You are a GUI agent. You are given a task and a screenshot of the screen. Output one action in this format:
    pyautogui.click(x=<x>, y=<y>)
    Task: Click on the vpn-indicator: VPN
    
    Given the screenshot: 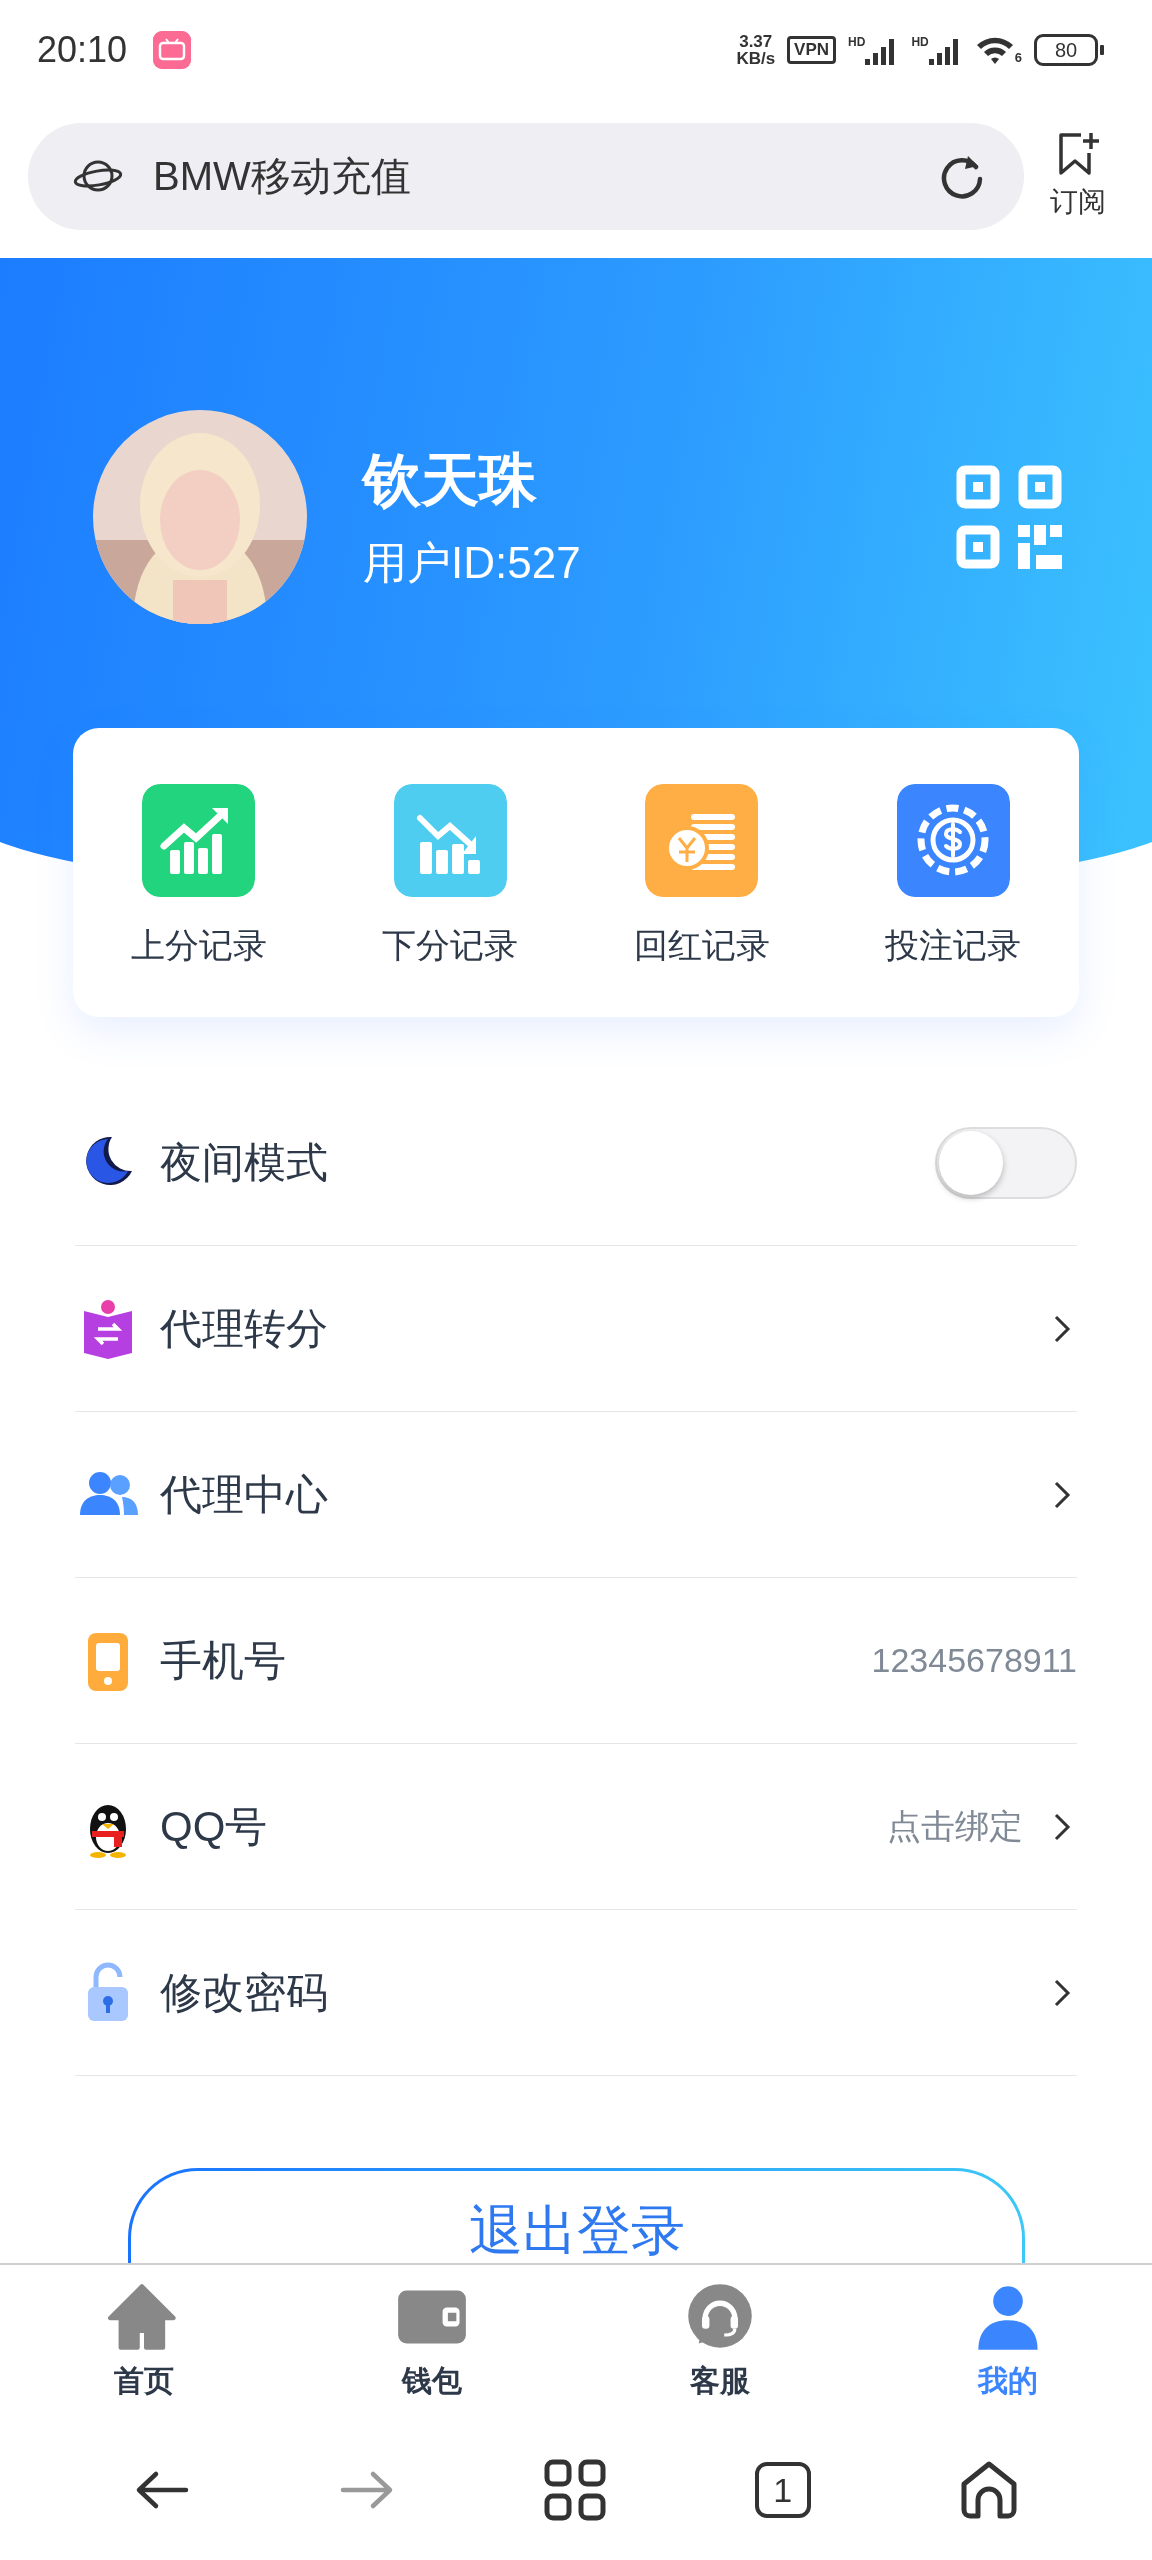 What is the action you would take?
    pyautogui.click(x=812, y=50)
    